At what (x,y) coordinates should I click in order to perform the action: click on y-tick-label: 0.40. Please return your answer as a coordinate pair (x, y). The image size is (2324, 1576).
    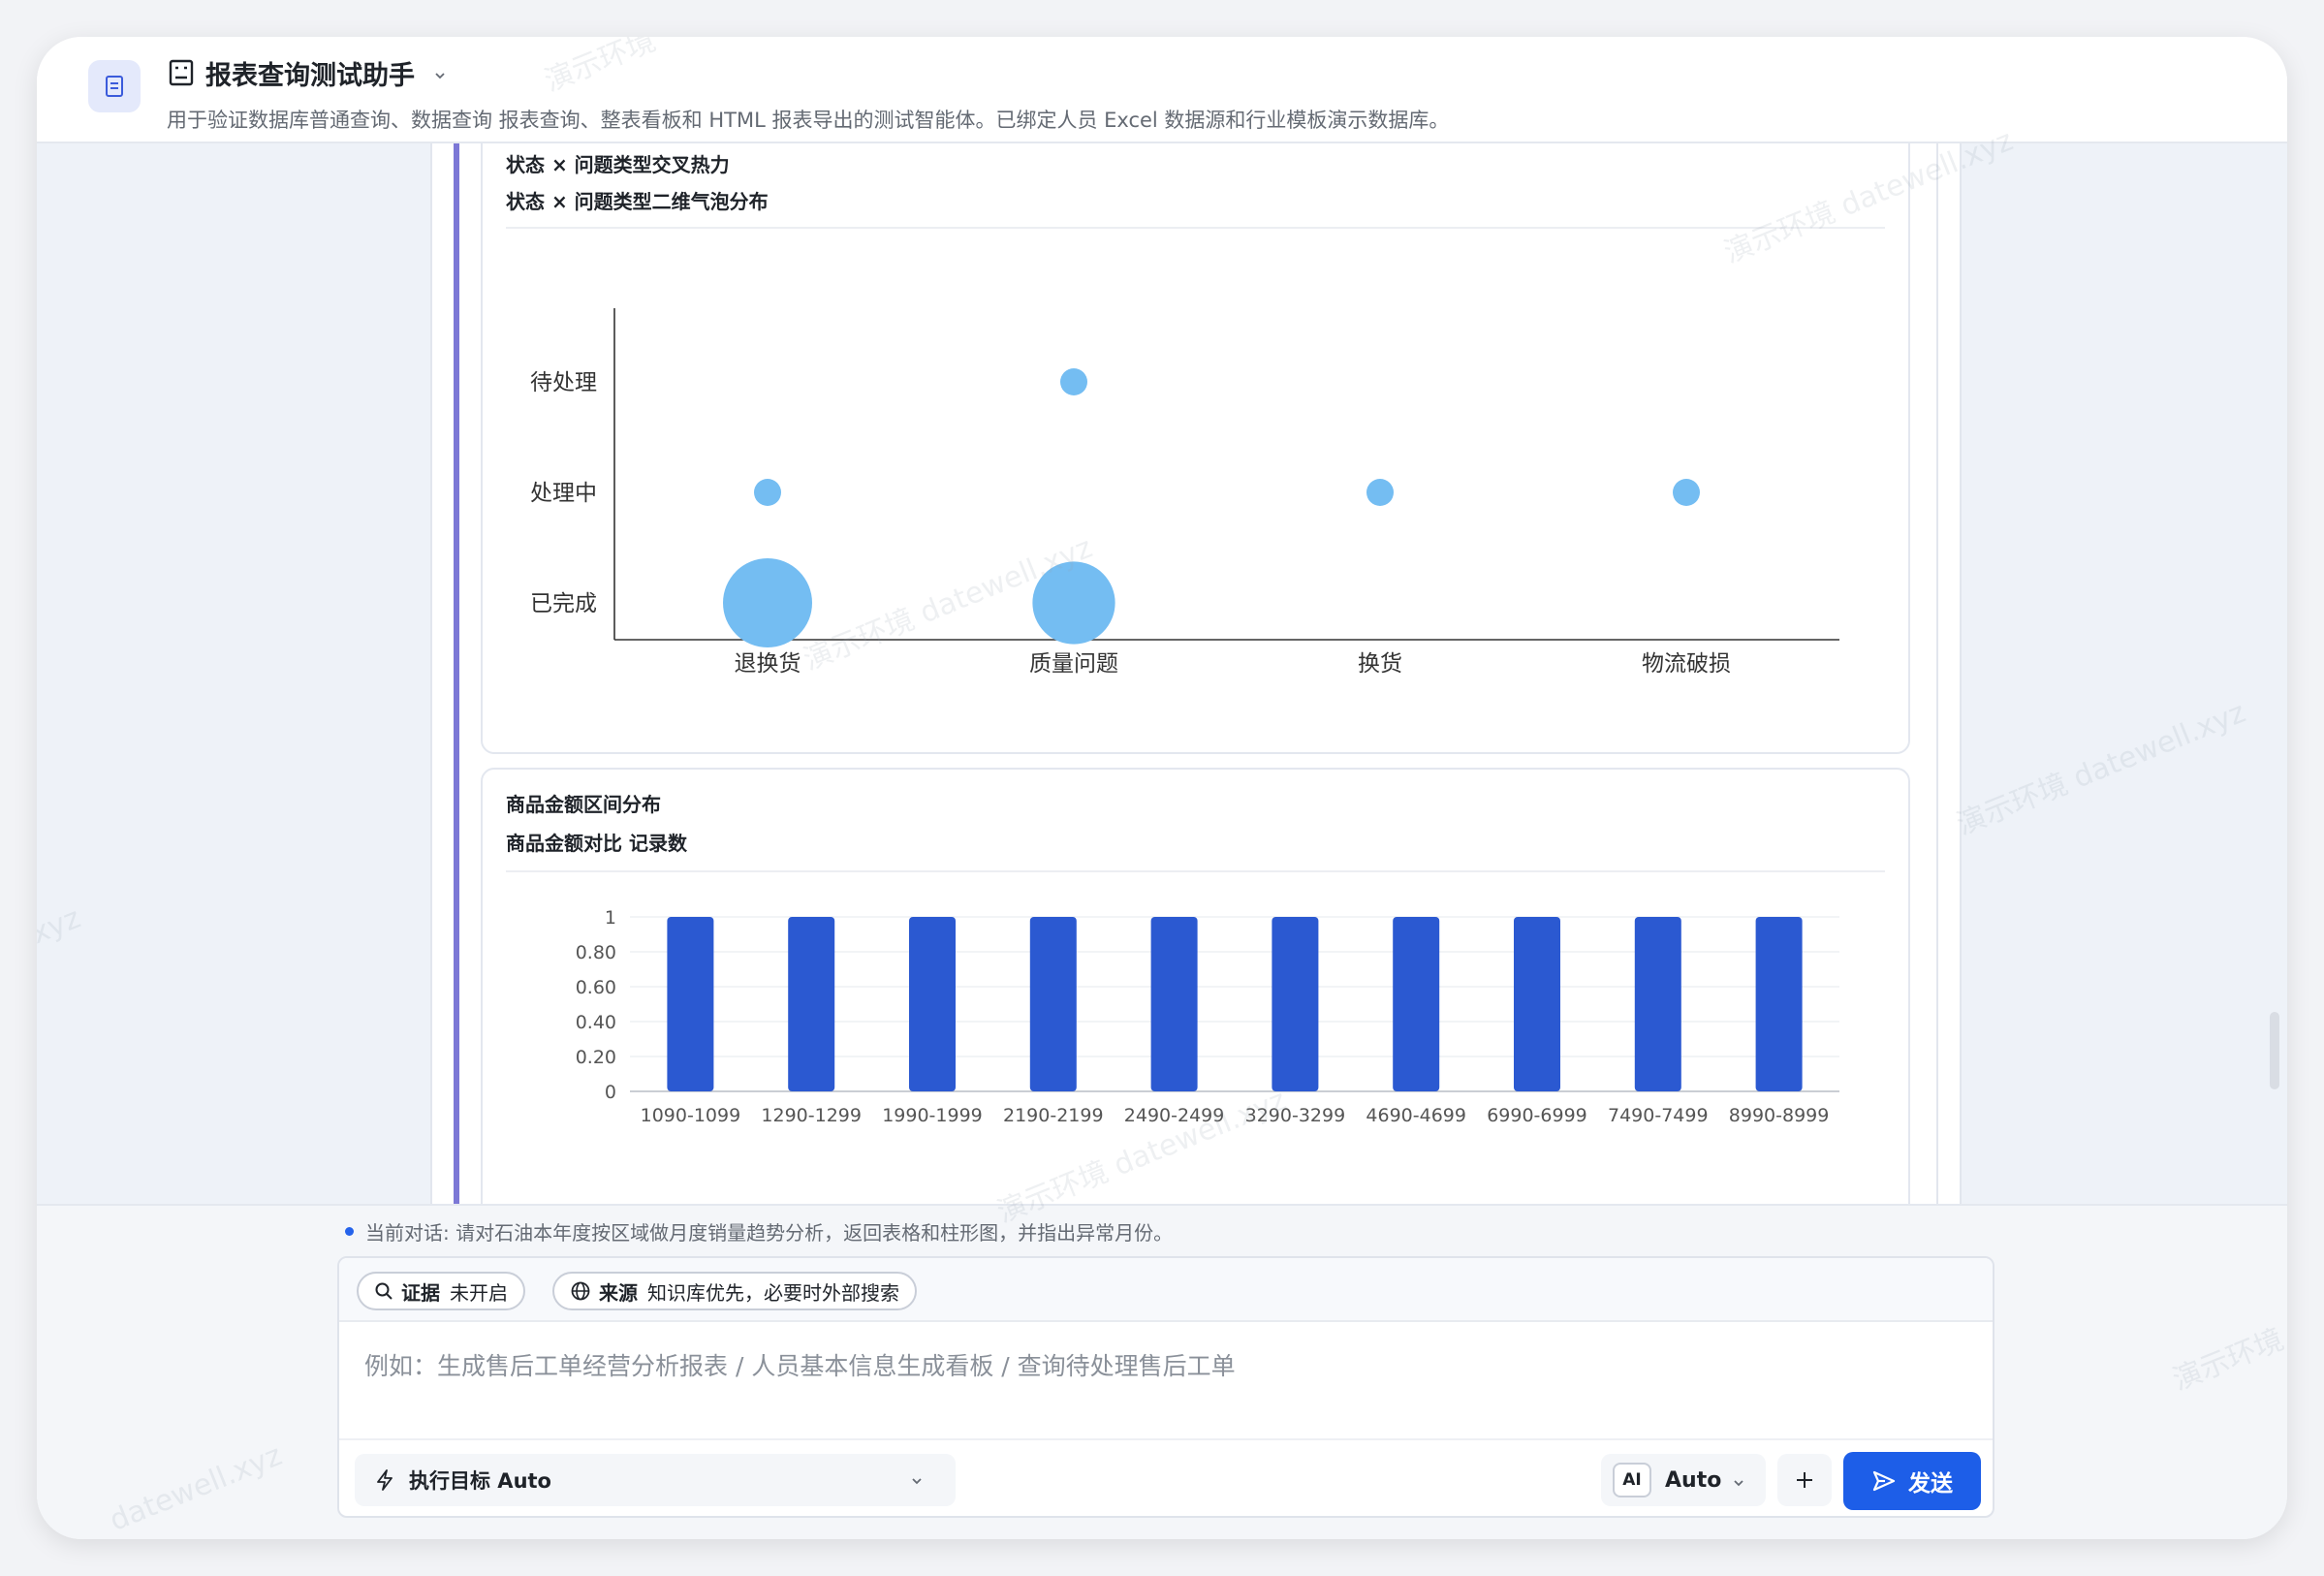
    Looking at the image, I should click on (596, 1022).